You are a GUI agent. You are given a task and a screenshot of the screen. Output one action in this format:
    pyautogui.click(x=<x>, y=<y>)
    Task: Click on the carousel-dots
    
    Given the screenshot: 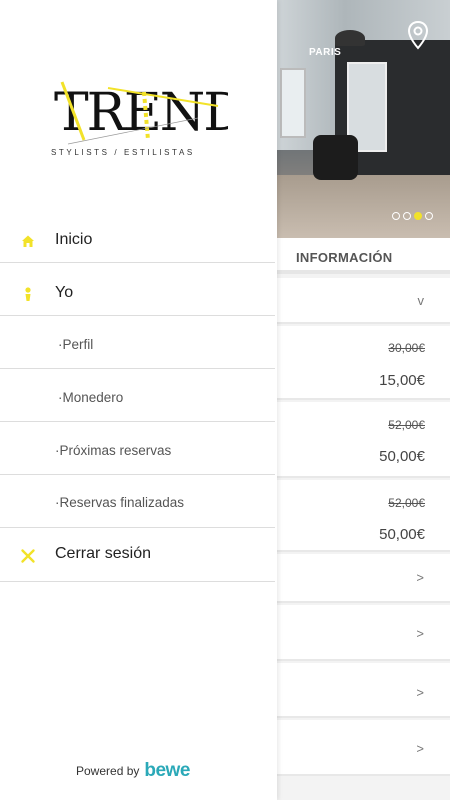 What is the action you would take?
    pyautogui.click(x=412, y=216)
    